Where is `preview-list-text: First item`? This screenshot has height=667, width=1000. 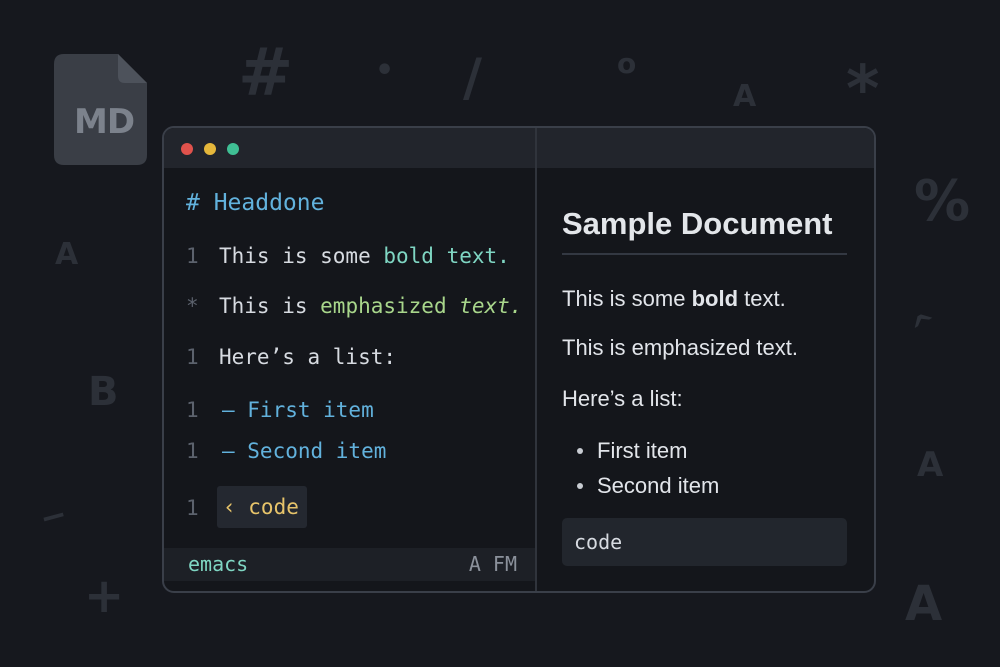 preview-list-text: First item is located at coordinates (642, 451).